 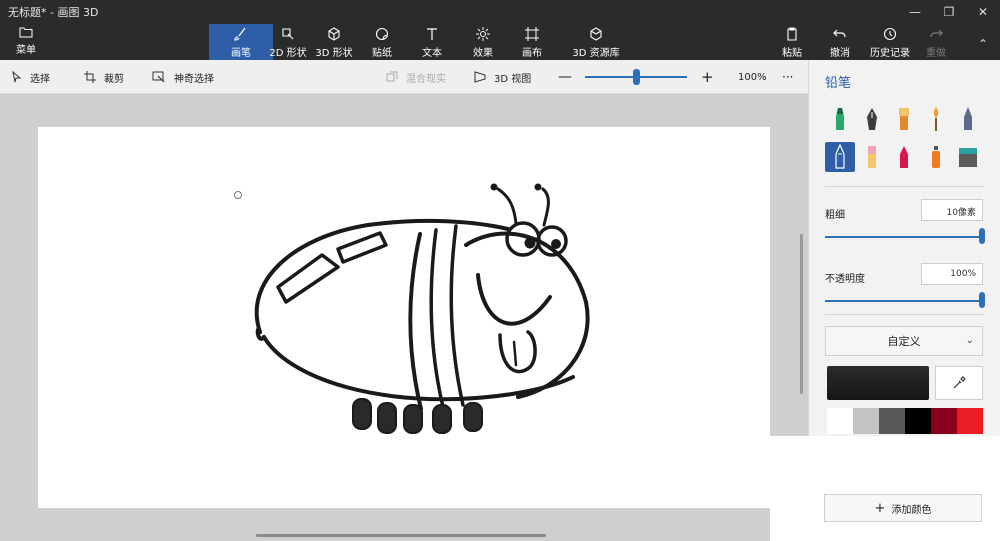 I want to click on magic-select-button: 神奇选择, so click(x=183, y=77).